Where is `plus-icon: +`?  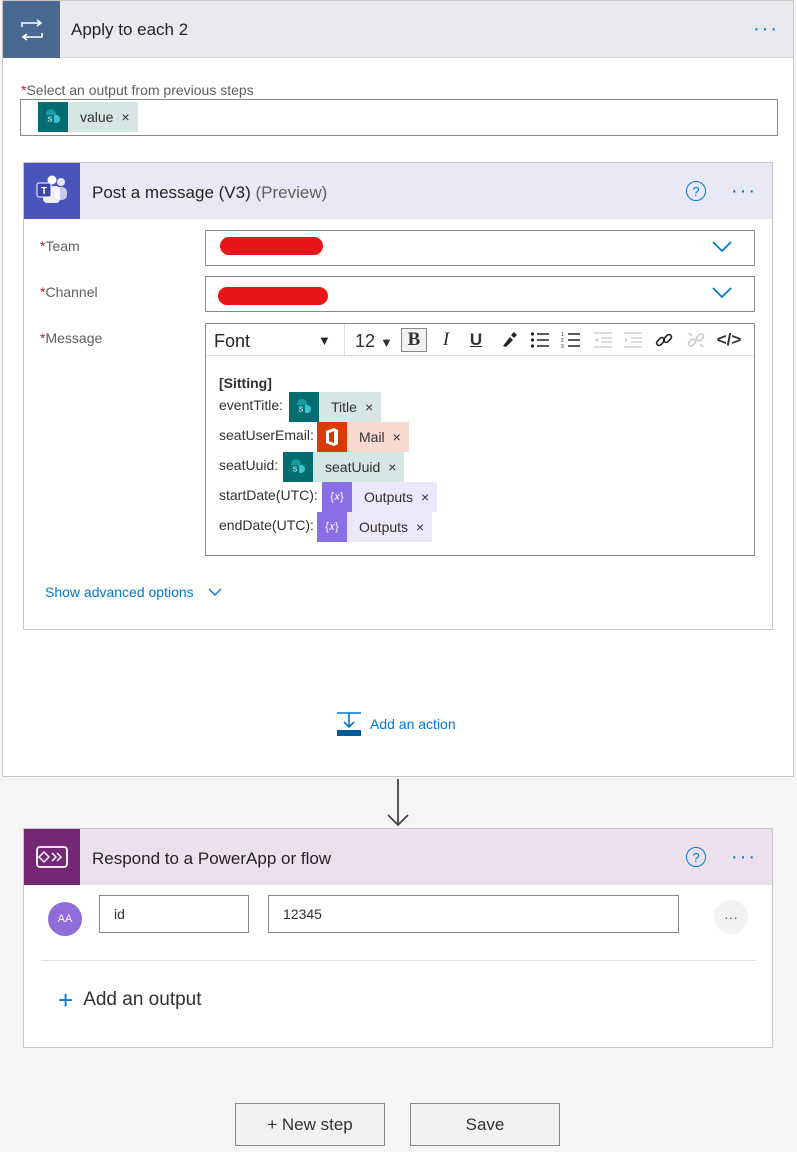
plus-icon: + is located at coordinates (66, 1000).